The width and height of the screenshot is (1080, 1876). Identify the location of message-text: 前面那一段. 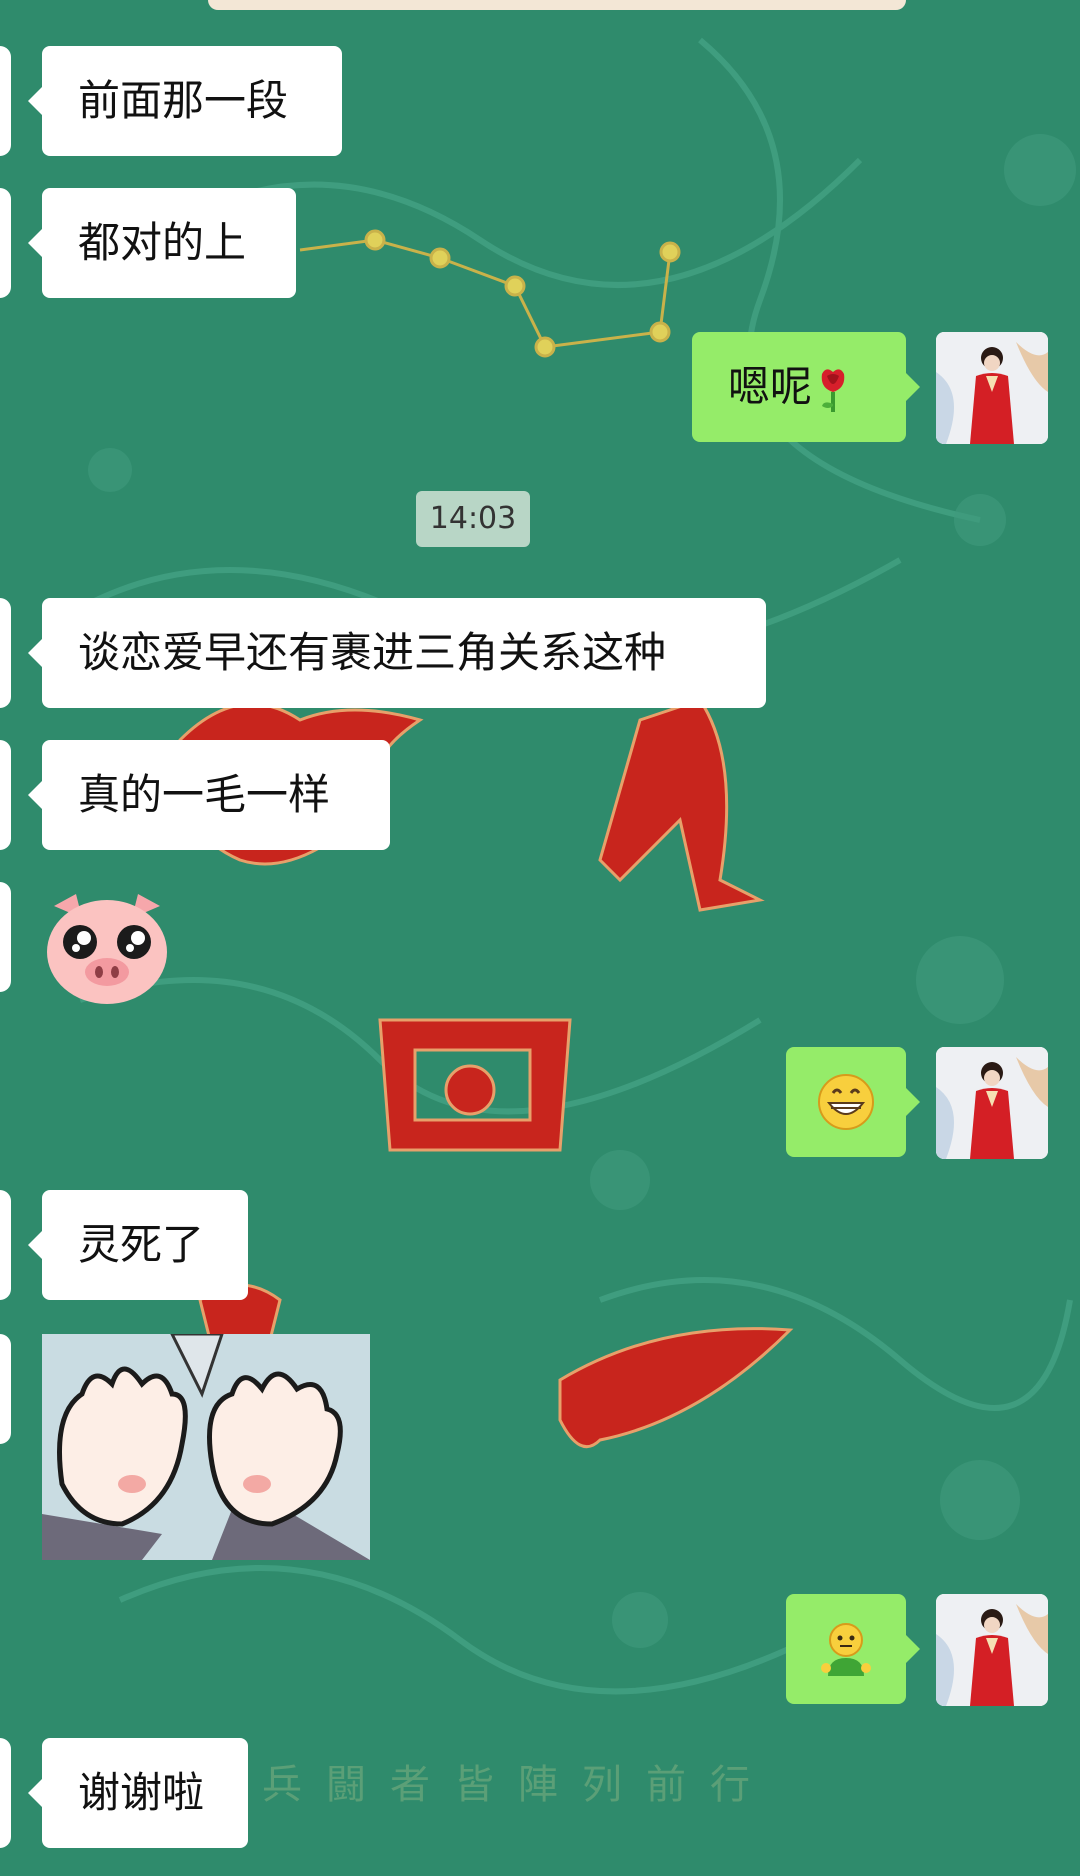
(183, 100).